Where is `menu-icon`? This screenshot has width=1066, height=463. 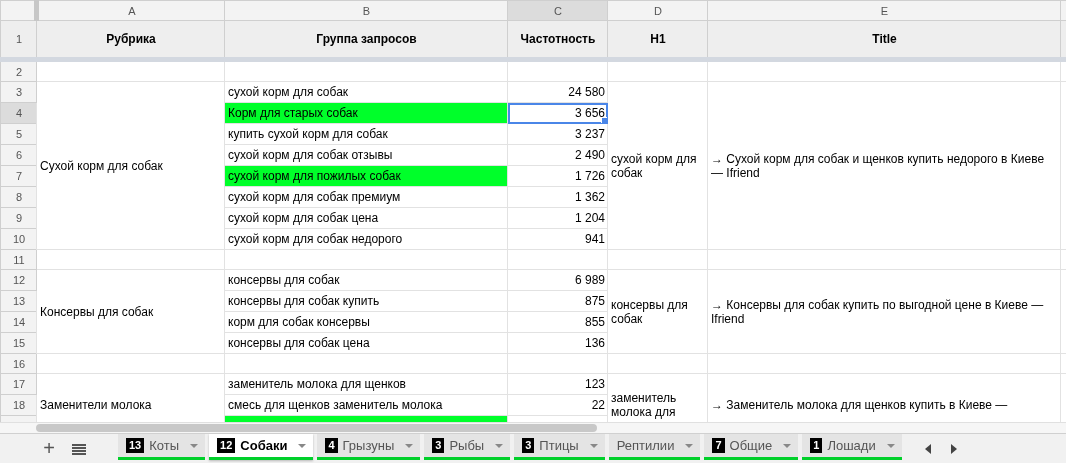
menu-icon is located at coordinates (79, 449).